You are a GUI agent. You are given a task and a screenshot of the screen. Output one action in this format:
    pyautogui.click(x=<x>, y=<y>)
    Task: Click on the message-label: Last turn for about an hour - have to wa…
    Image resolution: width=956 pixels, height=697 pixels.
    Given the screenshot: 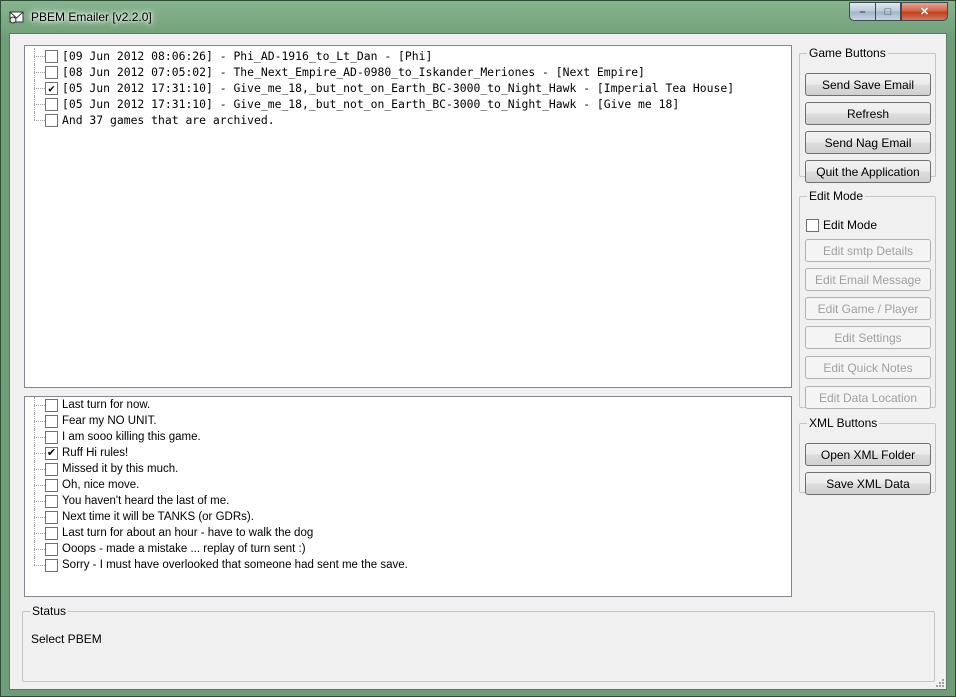 What is the action you would take?
    pyautogui.click(x=188, y=533)
    